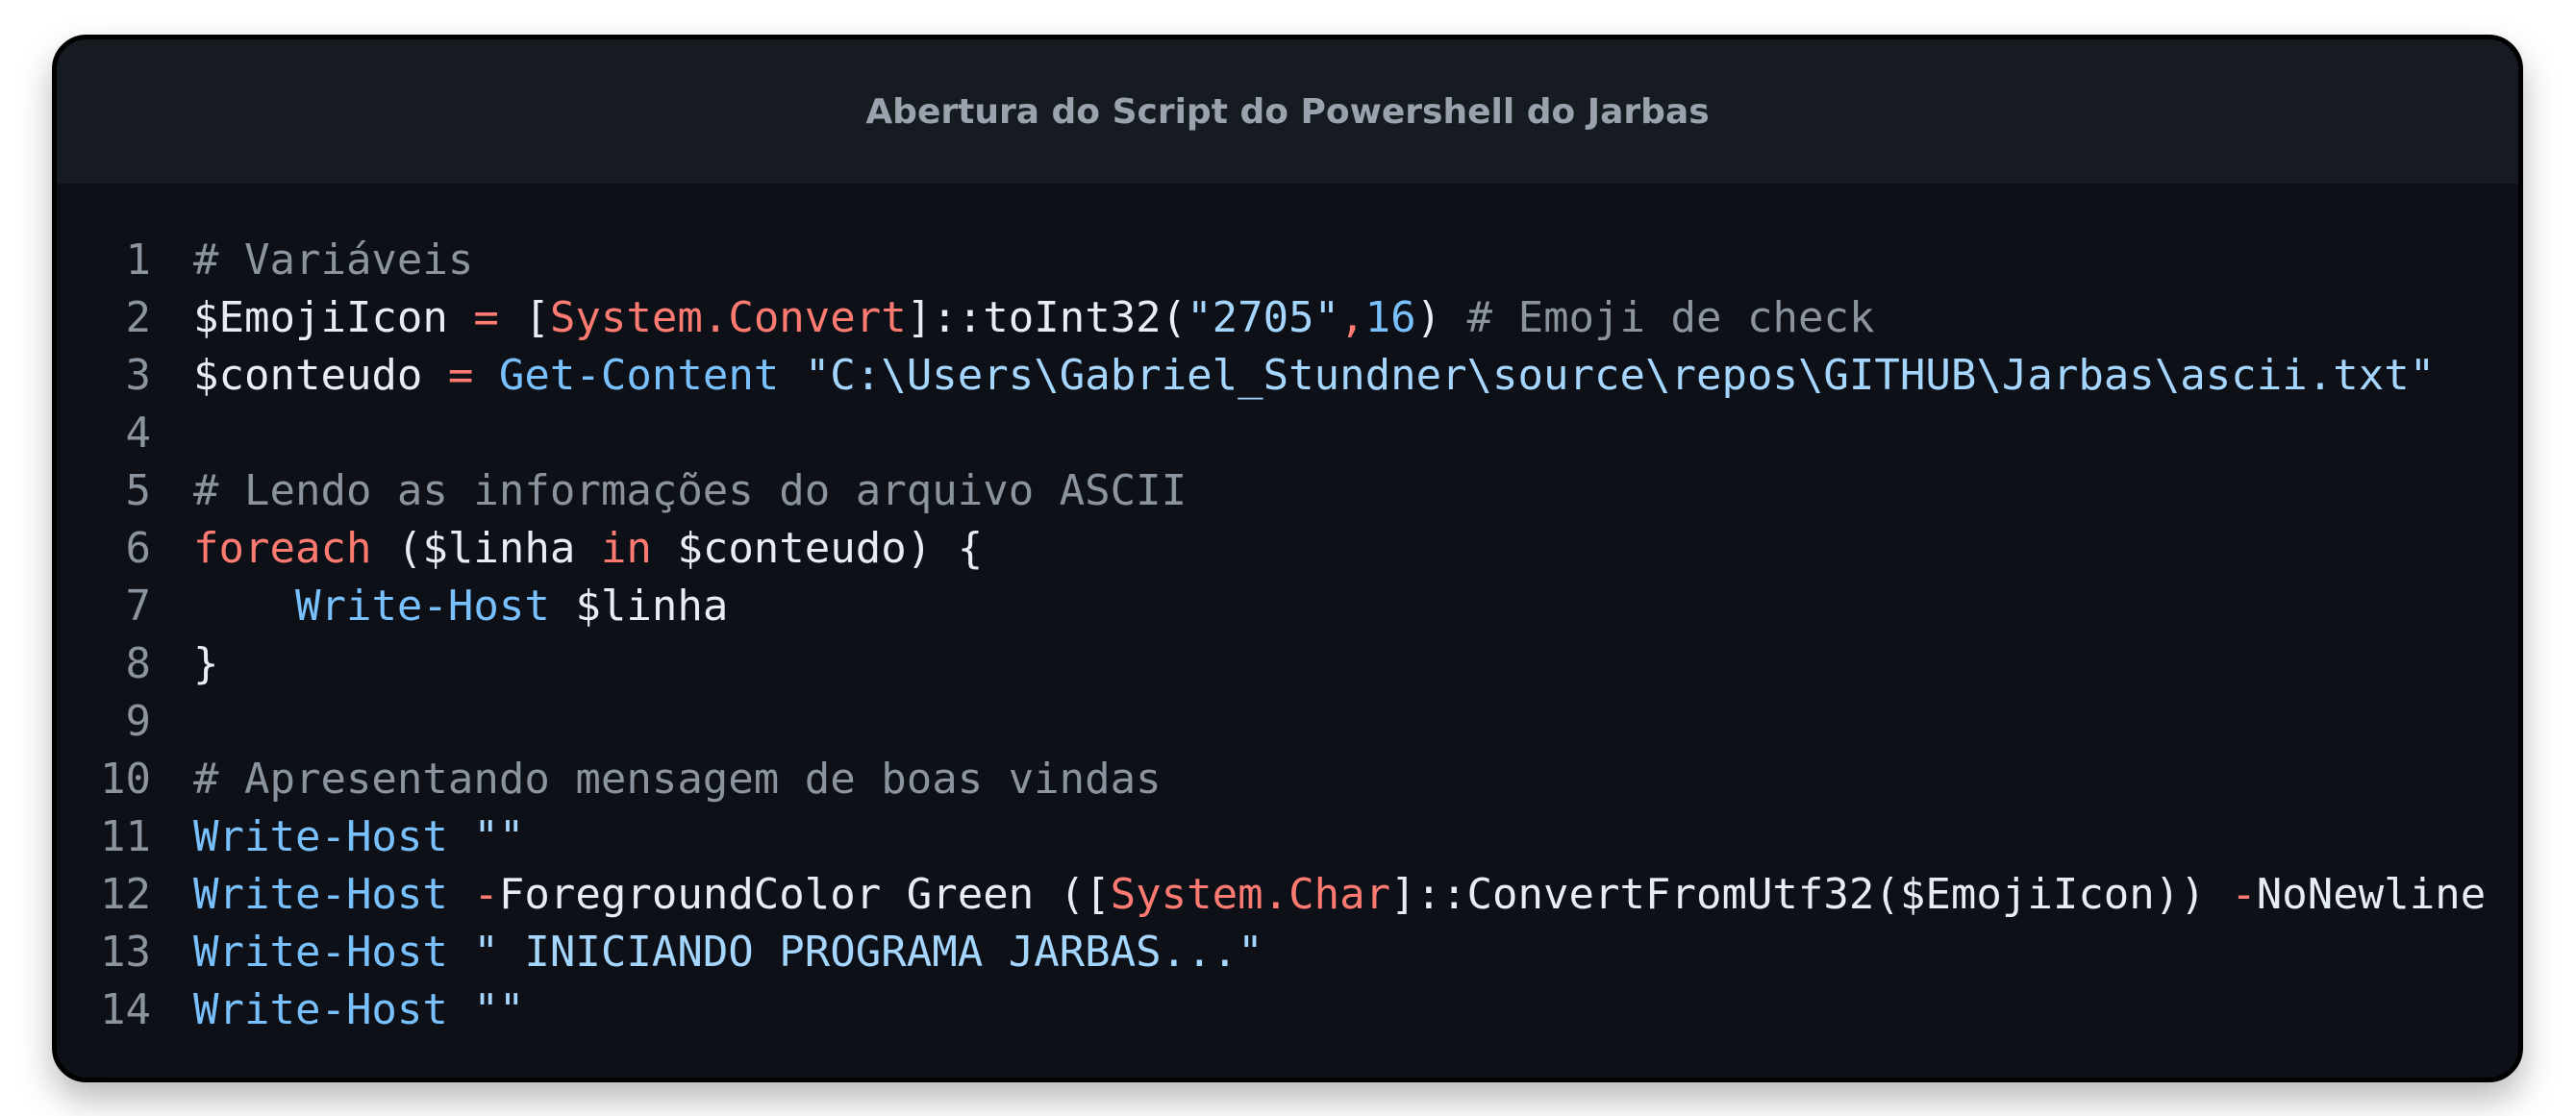 The width and height of the screenshot is (2576, 1116). Describe the element at coordinates (1271, 837) in the screenshot. I see `code-line: 11 Write-Host ""` at that location.